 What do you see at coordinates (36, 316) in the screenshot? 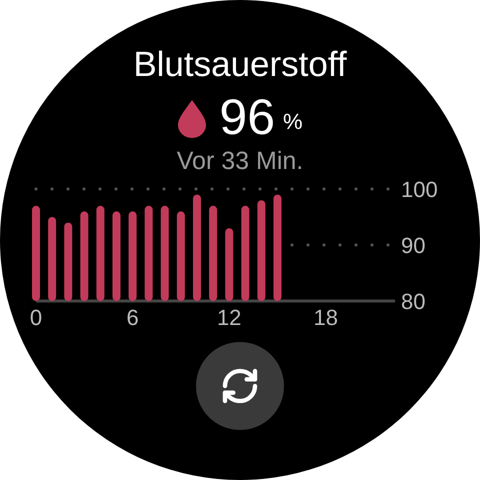
I see `x-tick-label: 0` at bounding box center [36, 316].